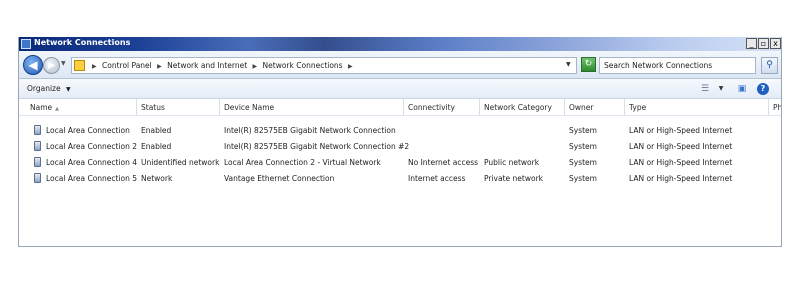  Describe the element at coordinates (751, 43) in the screenshot. I see `minimize-button: _` at that location.